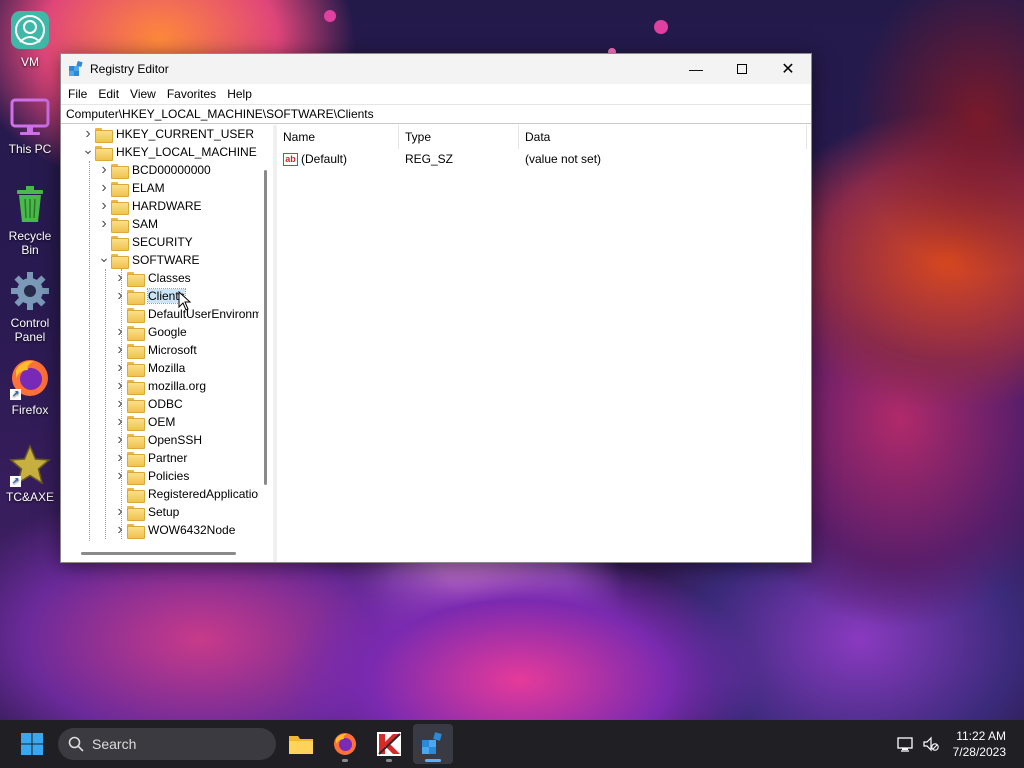 Image resolution: width=1024 pixels, height=768 pixels. Describe the element at coordinates (30, 465) in the screenshot. I see `star-icon: ↗` at that location.